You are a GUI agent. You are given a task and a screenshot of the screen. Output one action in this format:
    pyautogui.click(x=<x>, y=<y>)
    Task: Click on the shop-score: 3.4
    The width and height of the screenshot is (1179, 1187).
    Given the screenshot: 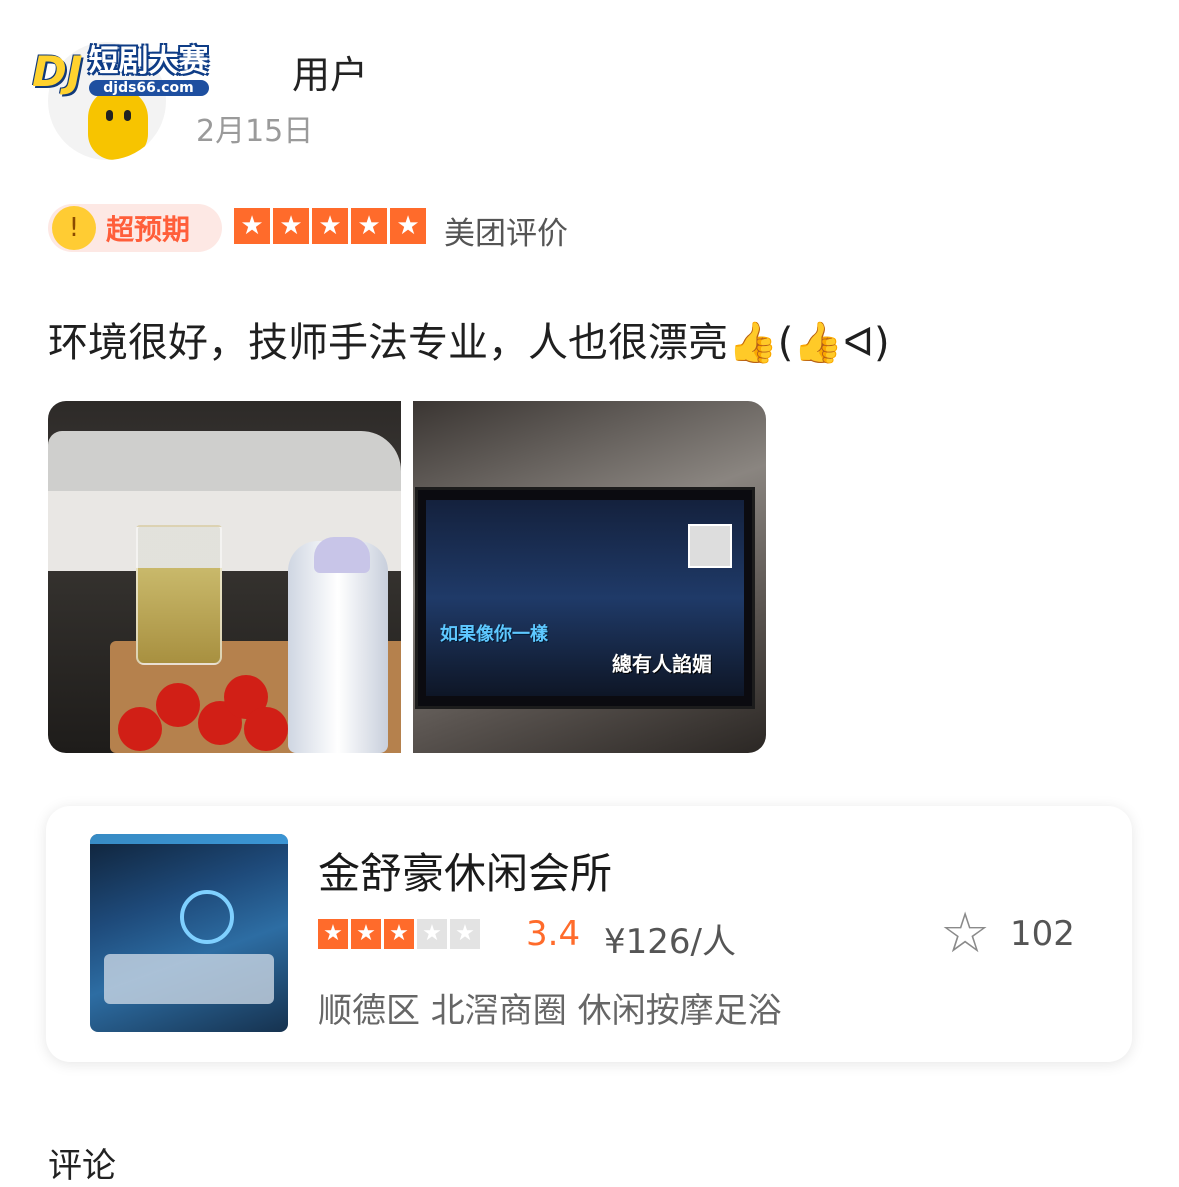 What is the action you would take?
    pyautogui.click(x=553, y=934)
    